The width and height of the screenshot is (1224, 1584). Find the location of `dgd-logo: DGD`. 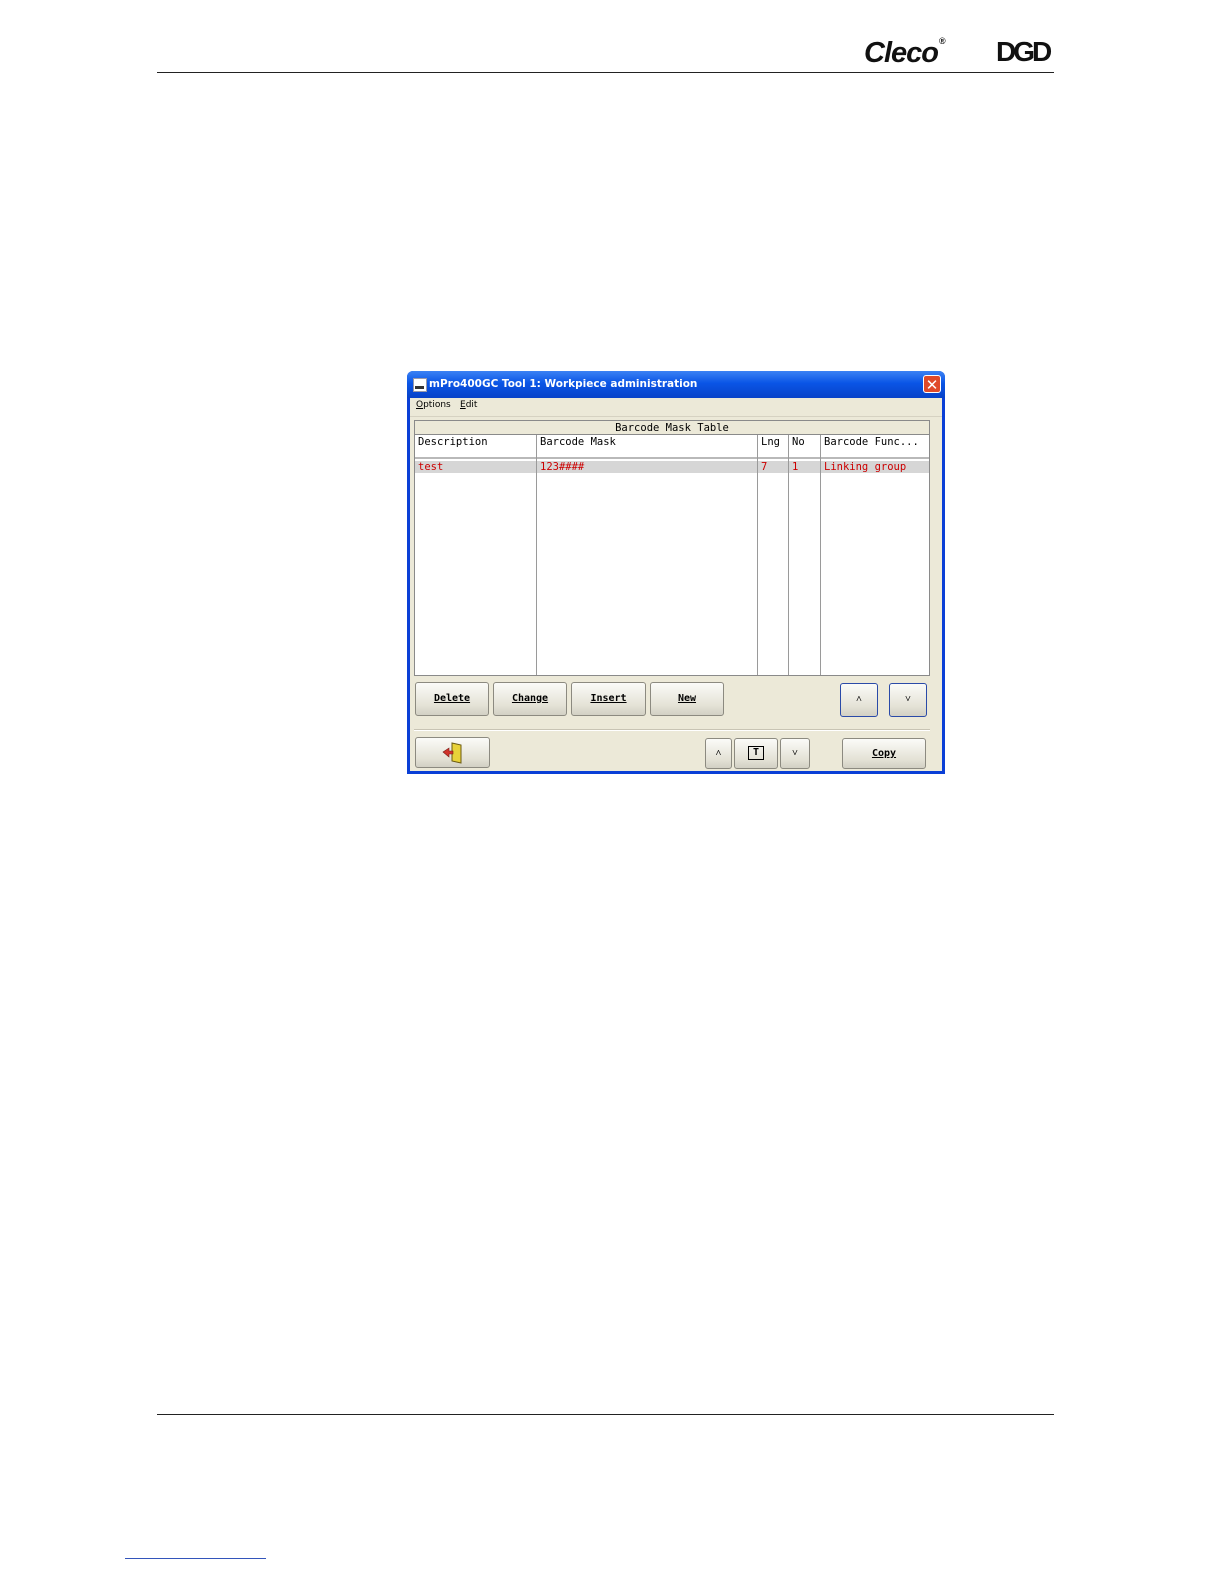

dgd-logo: DGD is located at coordinates (1024, 51).